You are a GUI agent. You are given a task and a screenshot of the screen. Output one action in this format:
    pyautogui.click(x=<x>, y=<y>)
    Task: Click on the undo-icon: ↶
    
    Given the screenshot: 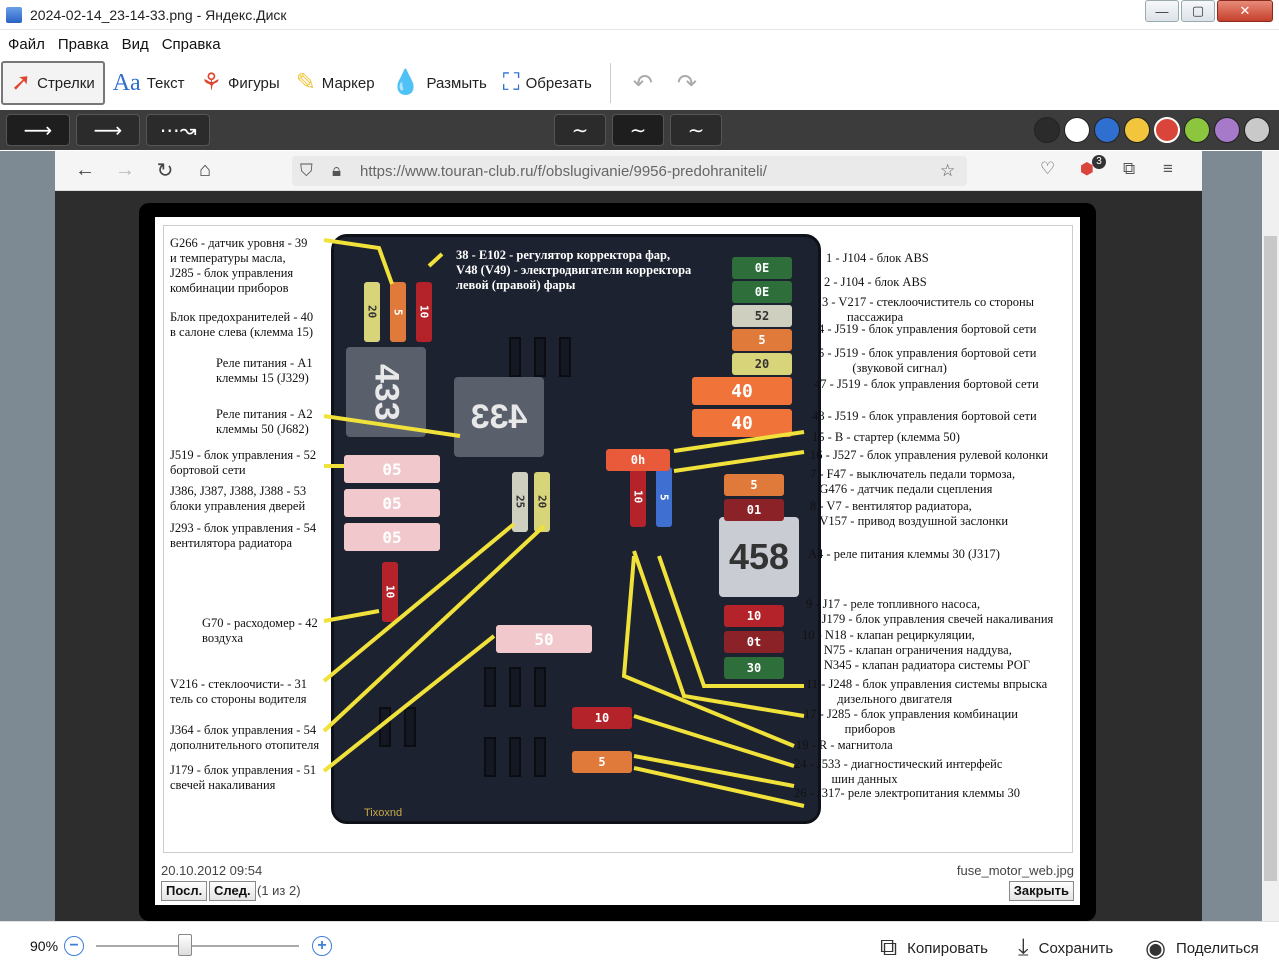 What is the action you would take?
    pyautogui.click(x=643, y=83)
    